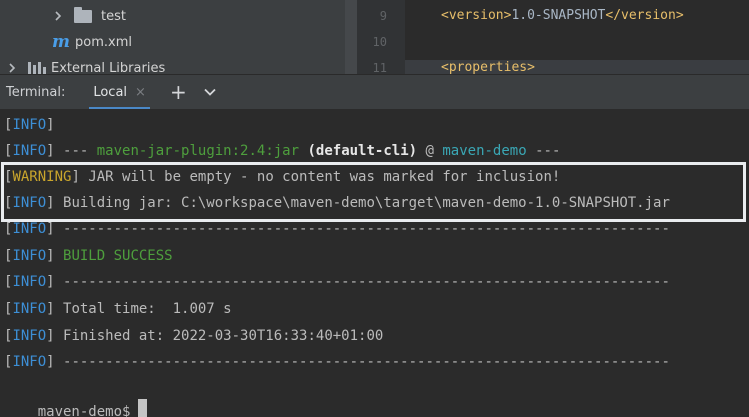 This screenshot has width=749, height=417. Describe the element at coordinates (140, 92) in the screenshot. I see `close-icon: ×` at that location.